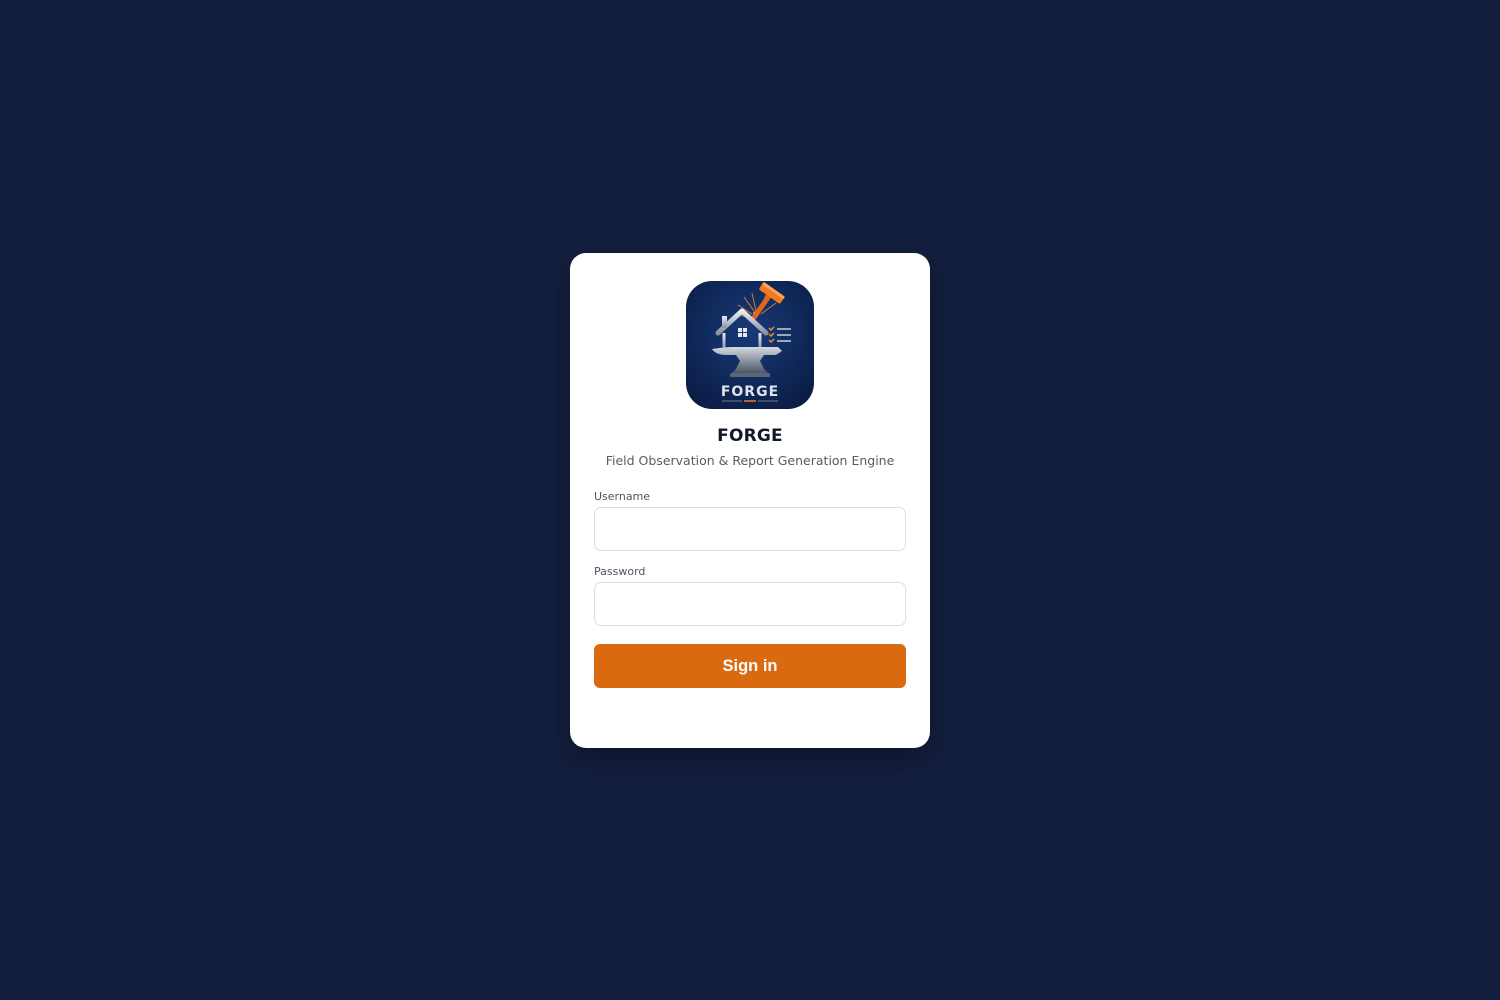 The image size is (1500, 1000). I want to click on forge-logo-icon: FORGE, so click(750, 345).